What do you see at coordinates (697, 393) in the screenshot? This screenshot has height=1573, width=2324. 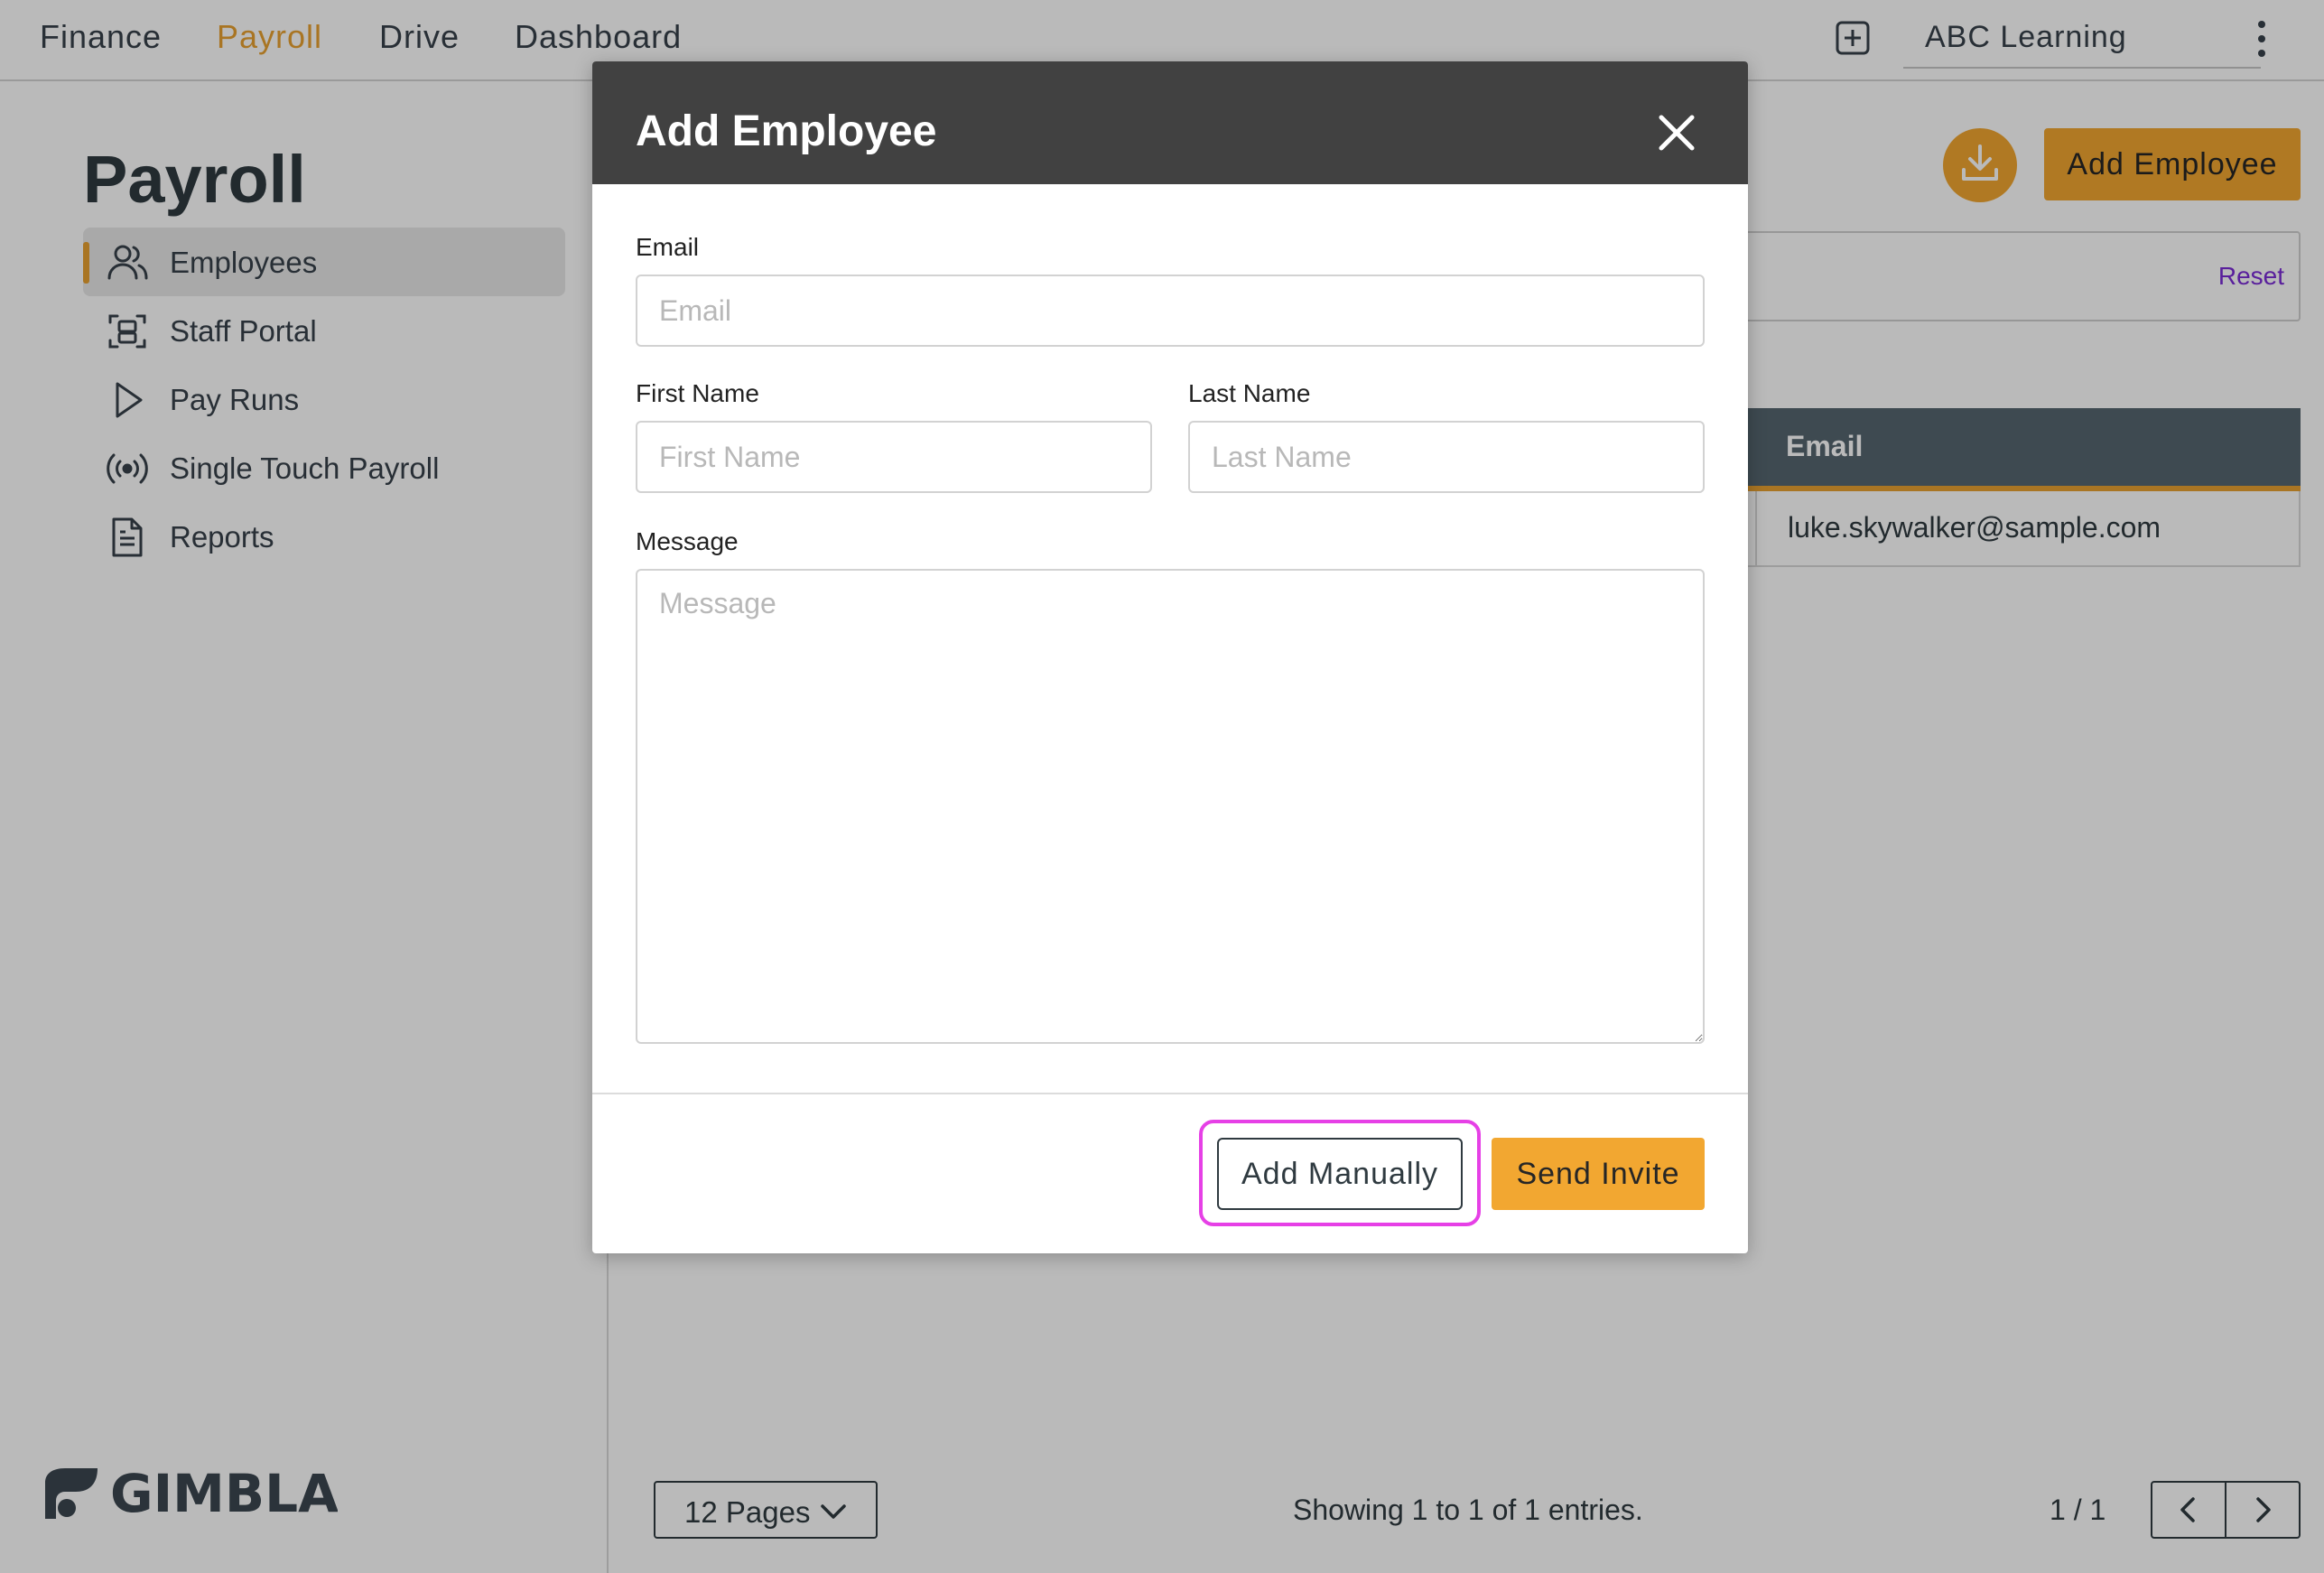 I see `first-name-label: First Name` at bounding box center [697, 393].